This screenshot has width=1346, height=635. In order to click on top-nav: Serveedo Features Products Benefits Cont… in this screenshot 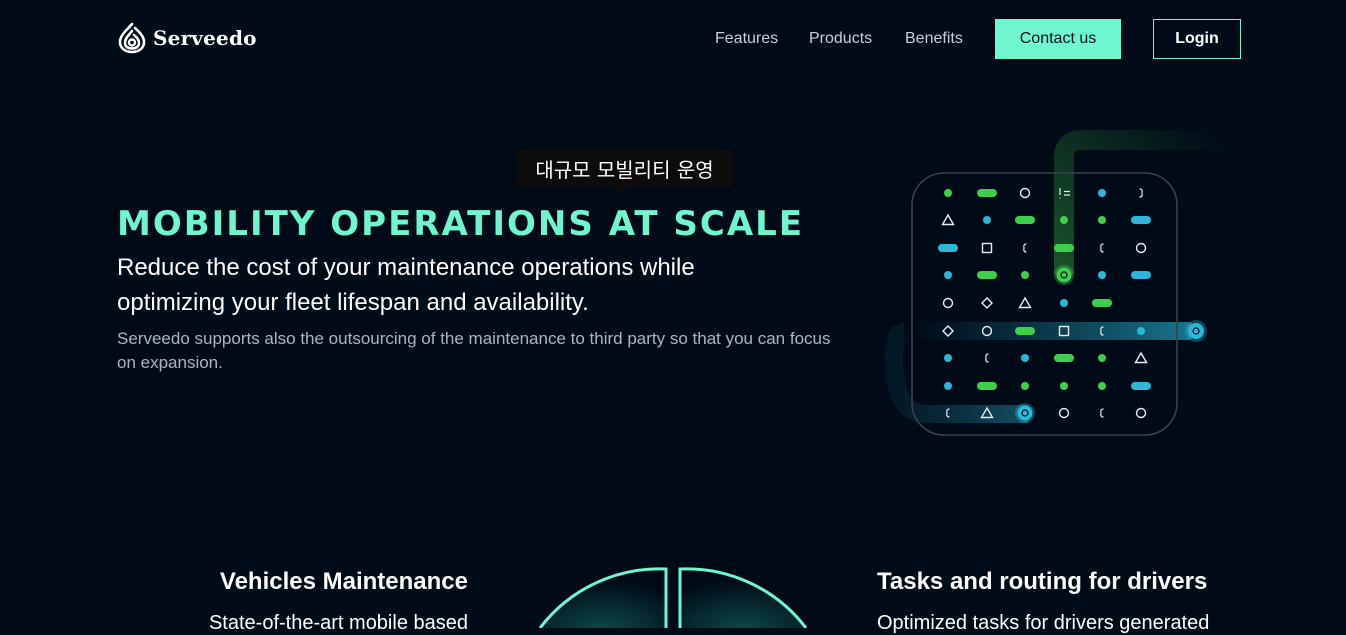, I will do `click(673, 39)`.